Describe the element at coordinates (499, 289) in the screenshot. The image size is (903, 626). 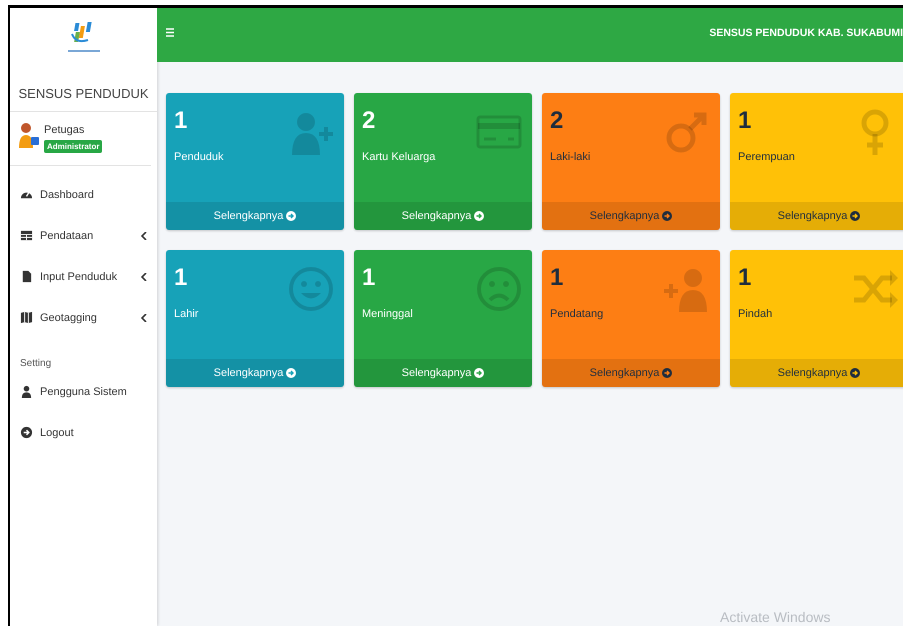
I see `sad-face-icon` at that location.